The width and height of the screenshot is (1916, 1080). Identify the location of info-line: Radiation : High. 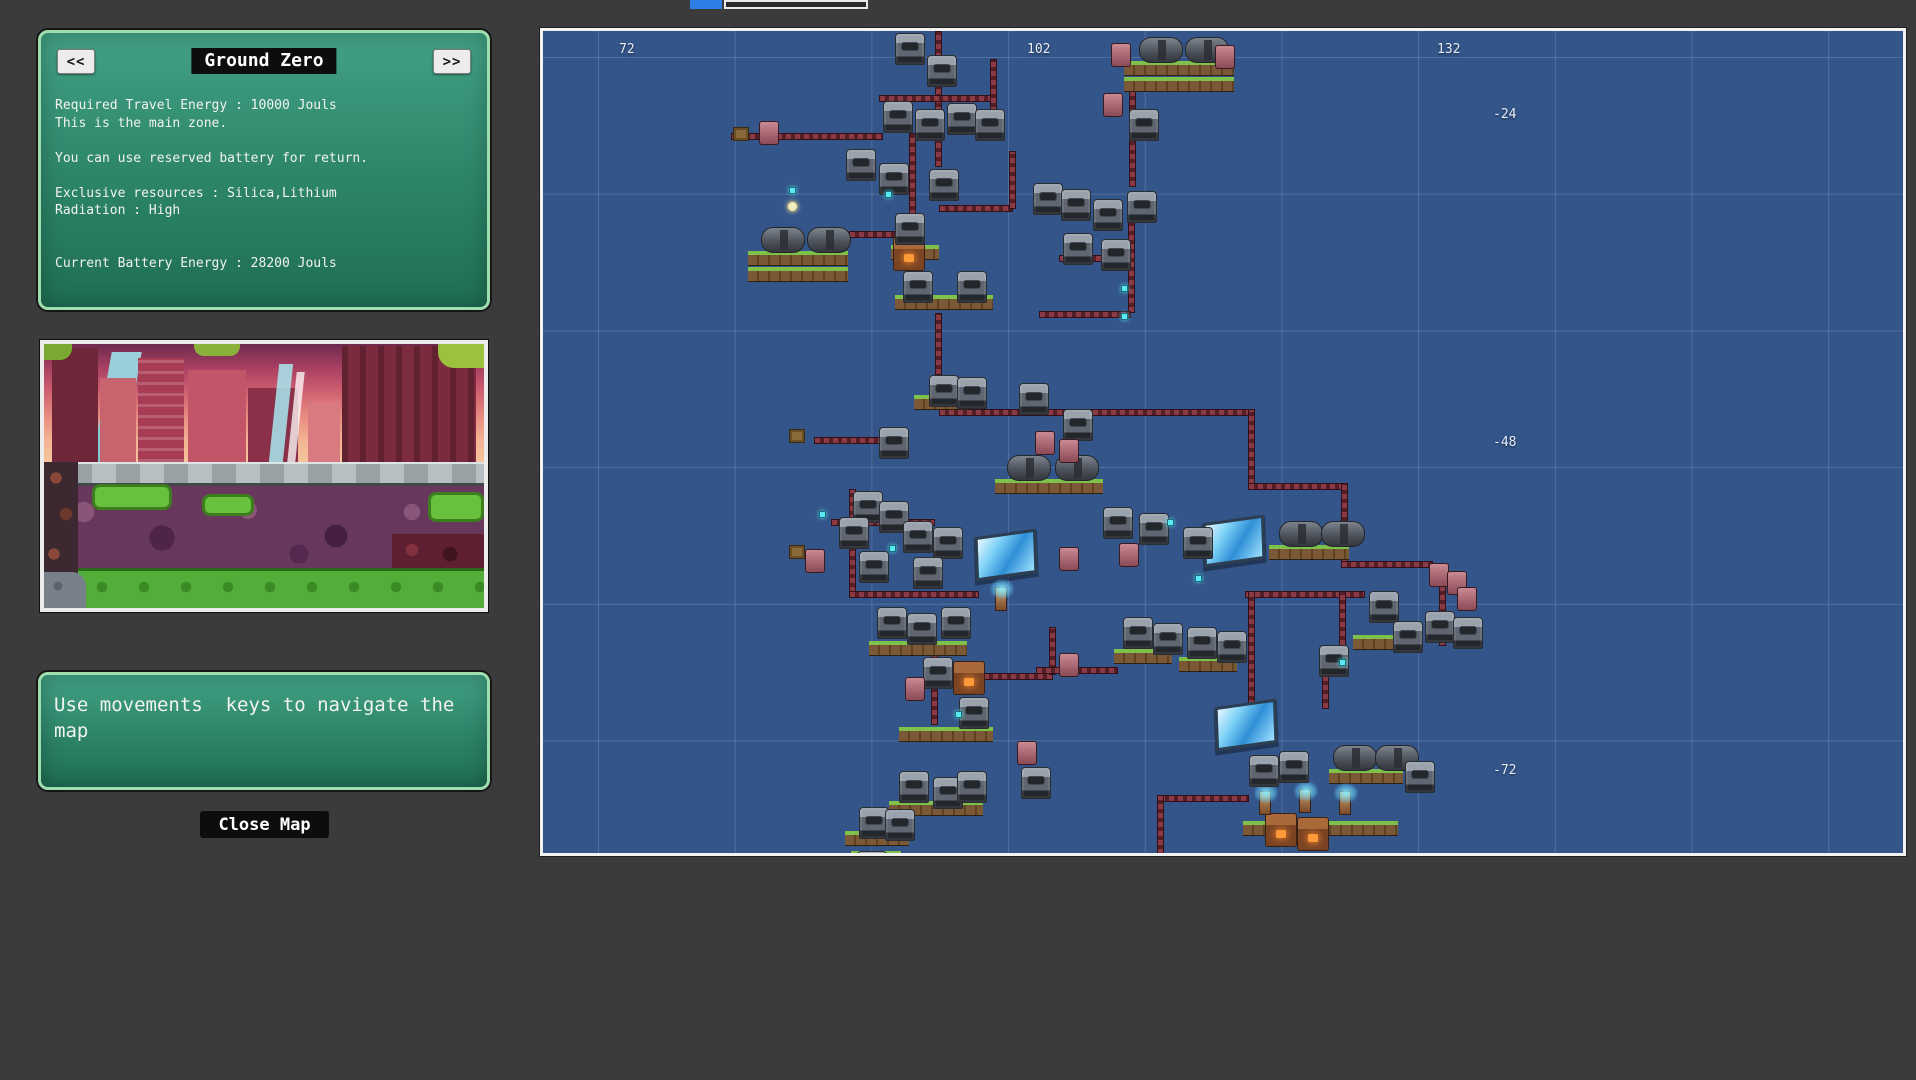
(118, 210).